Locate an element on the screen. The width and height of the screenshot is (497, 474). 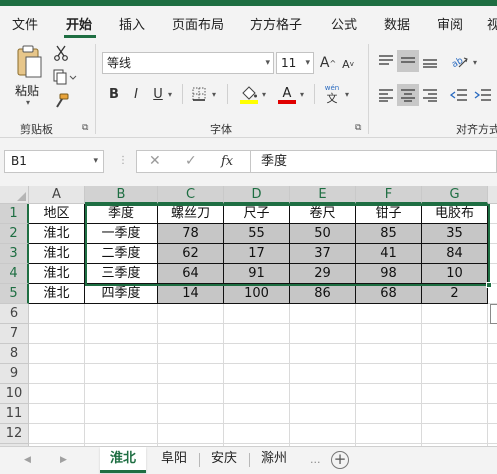
select-all-button is located at coordinates (14, 195).